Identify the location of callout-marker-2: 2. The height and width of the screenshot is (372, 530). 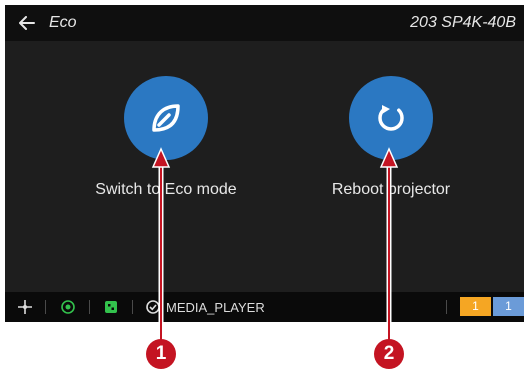
(389, 354).